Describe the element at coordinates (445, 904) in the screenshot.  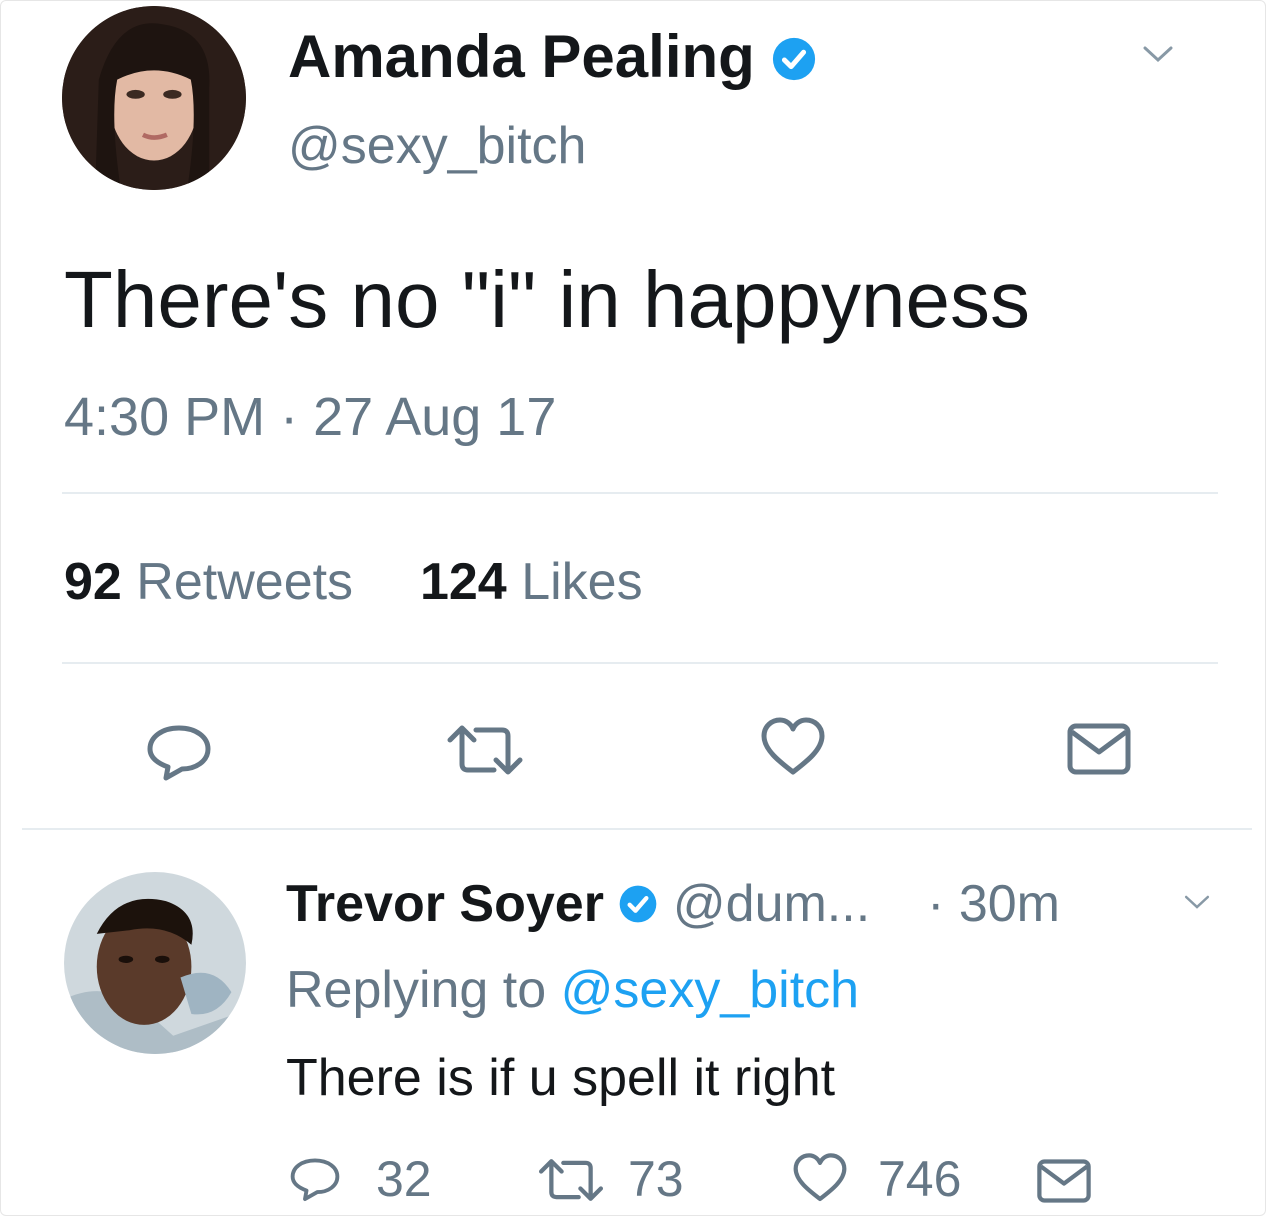
I see `reply-author-name: Trevor Soyer` at that location.